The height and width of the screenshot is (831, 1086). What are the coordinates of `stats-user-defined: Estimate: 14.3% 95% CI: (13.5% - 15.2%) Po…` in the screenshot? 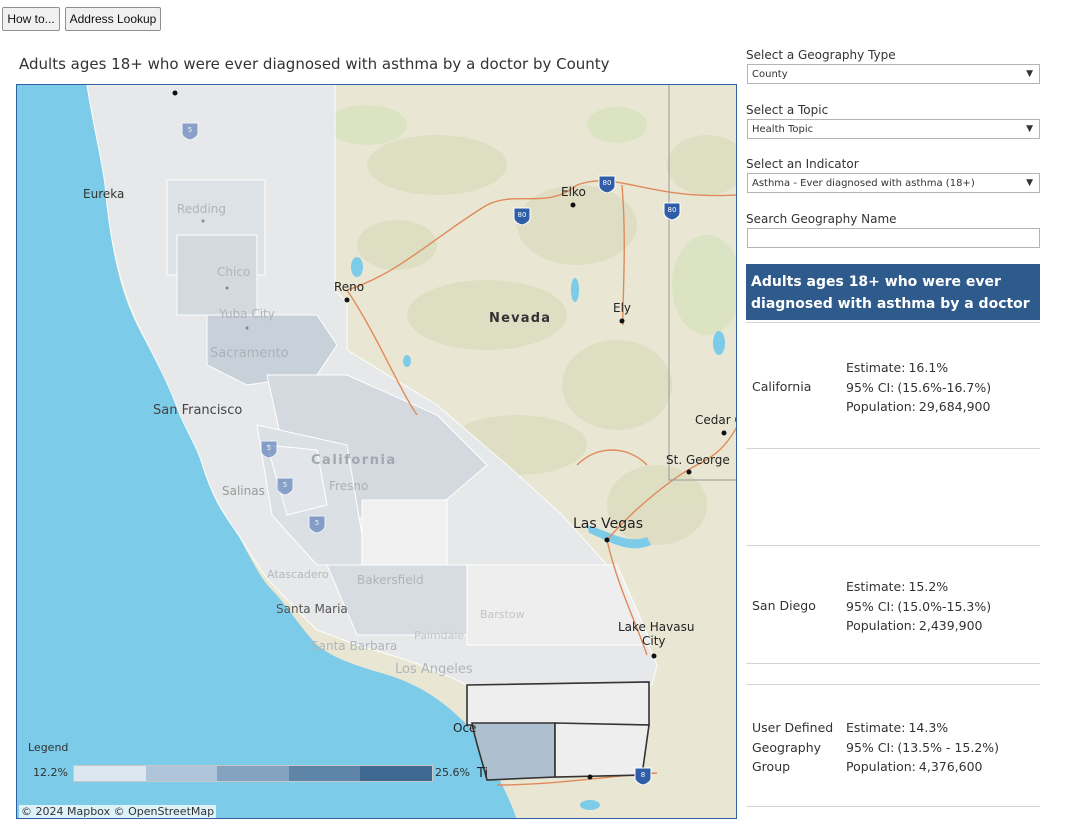 It's located at (922, 747).